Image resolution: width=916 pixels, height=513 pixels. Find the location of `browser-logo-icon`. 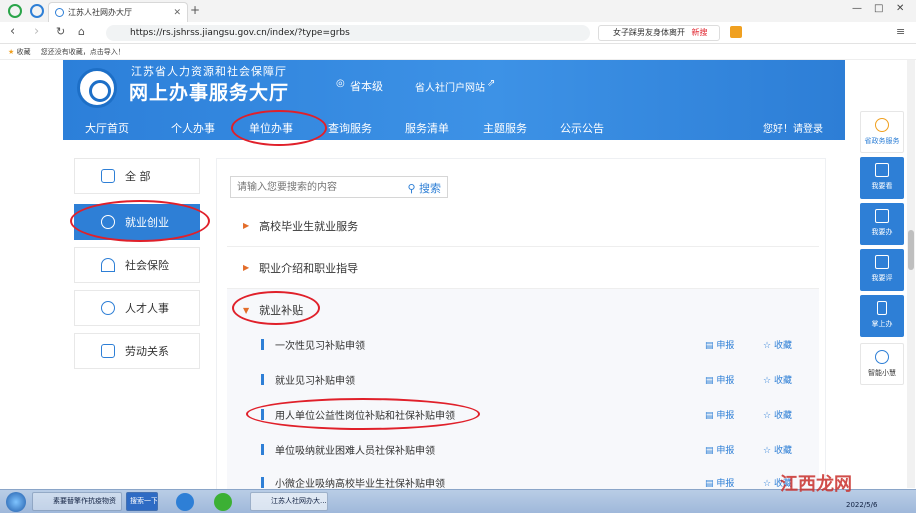

browser-logo-icon is located at coordinates (15, 11).